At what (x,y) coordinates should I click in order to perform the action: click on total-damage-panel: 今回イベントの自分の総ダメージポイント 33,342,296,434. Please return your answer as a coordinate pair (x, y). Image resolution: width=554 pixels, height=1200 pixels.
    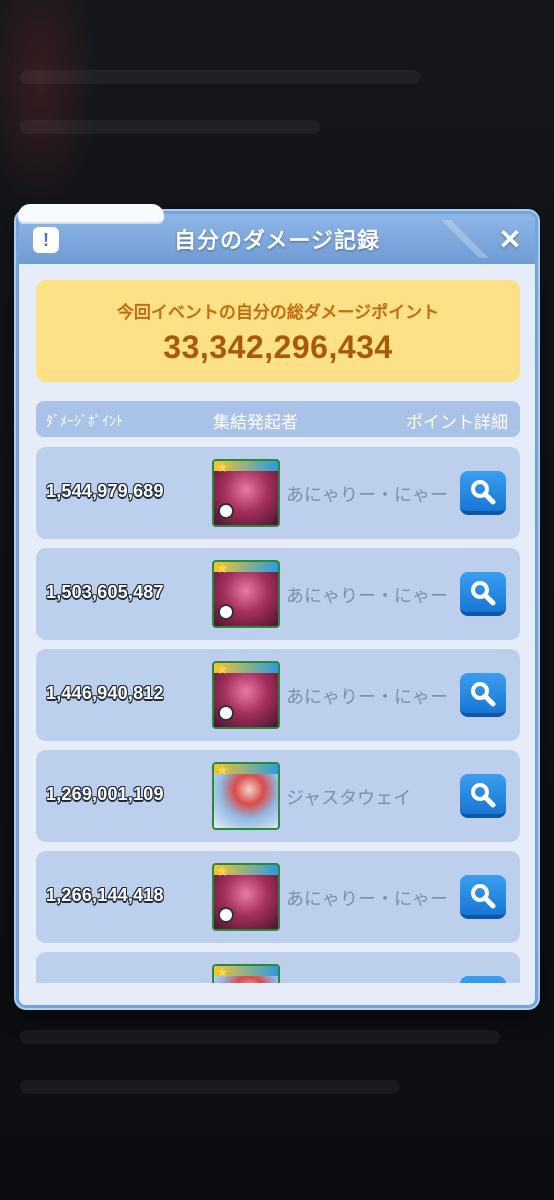
    Looking at the image, I should click on (278, 331).